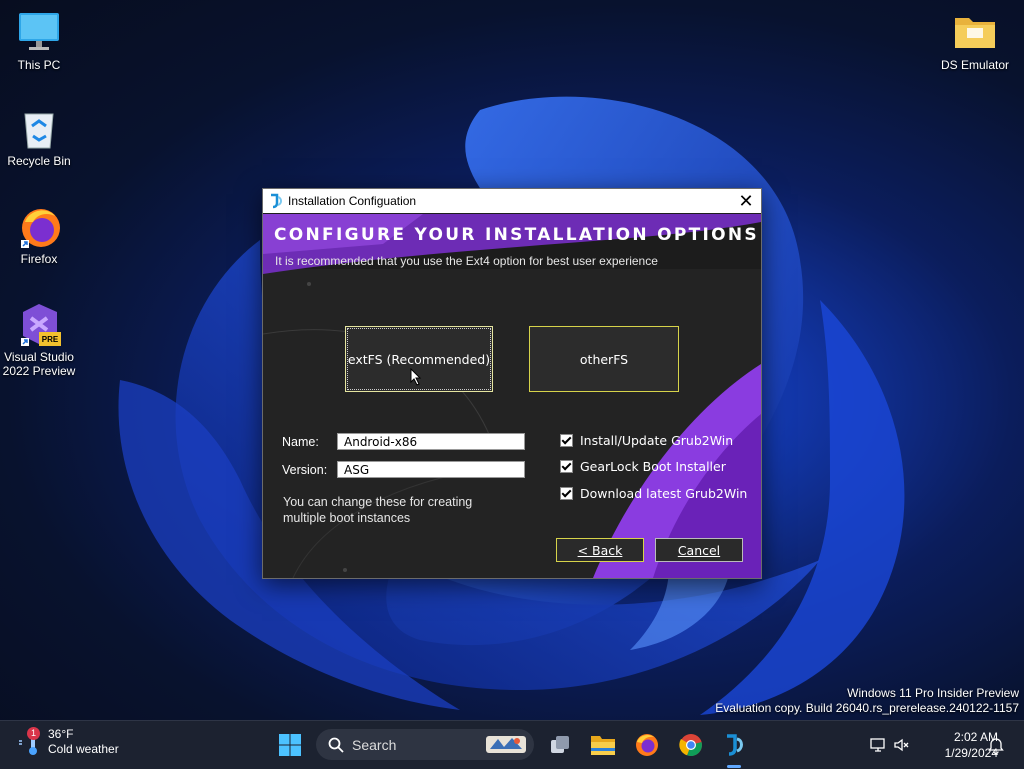 The image size is (1024, 769). I want to click on version-input: ASG, so click(431, 469).